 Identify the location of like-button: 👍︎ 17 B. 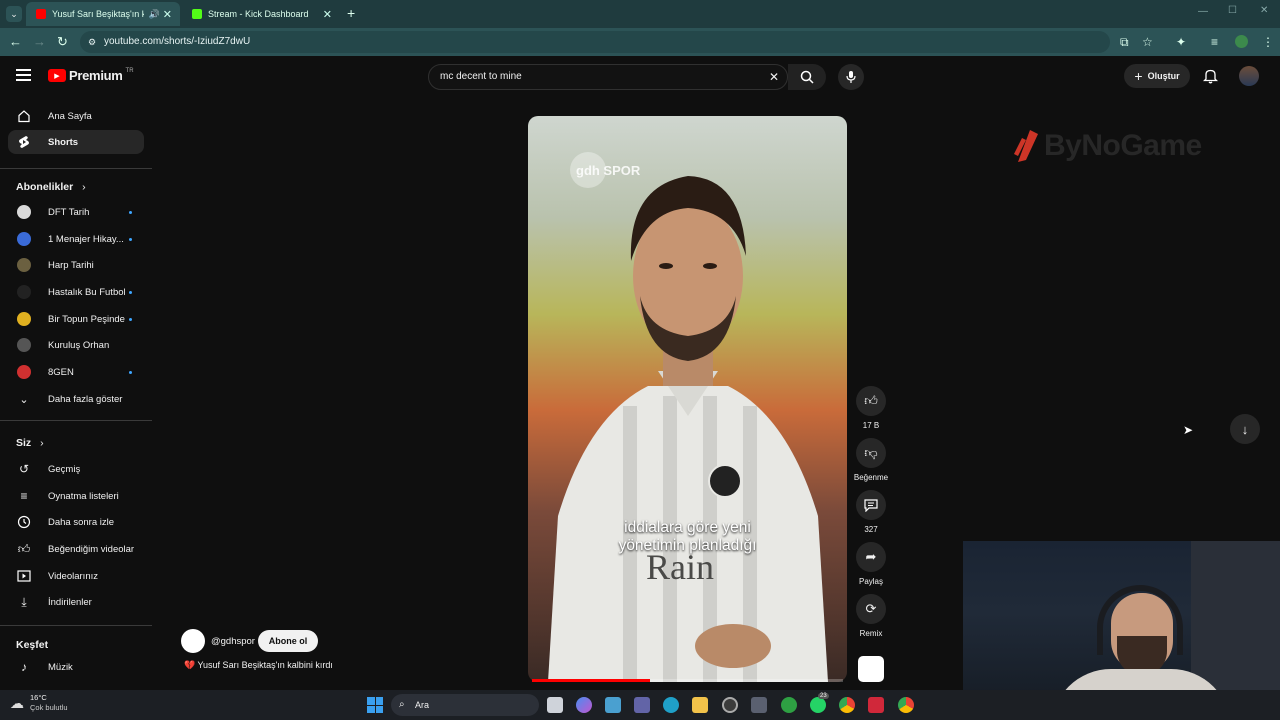
(871, 408).